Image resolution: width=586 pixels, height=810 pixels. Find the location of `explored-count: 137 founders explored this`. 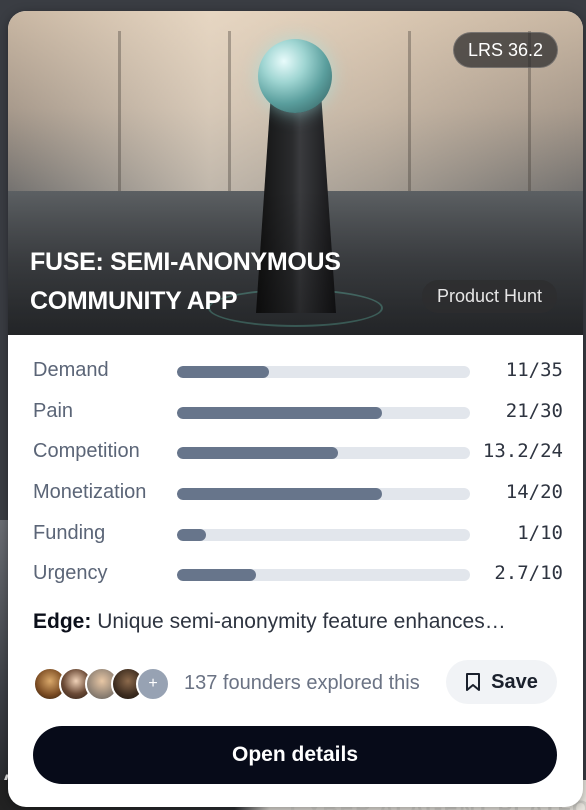

explored-count: 137 founders explored this is located at coordinates (302, 683).